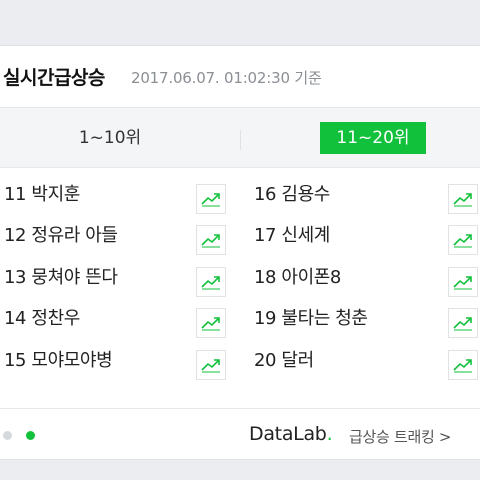  I want to click on datalab-brand: DataLab, so click(288, 434).